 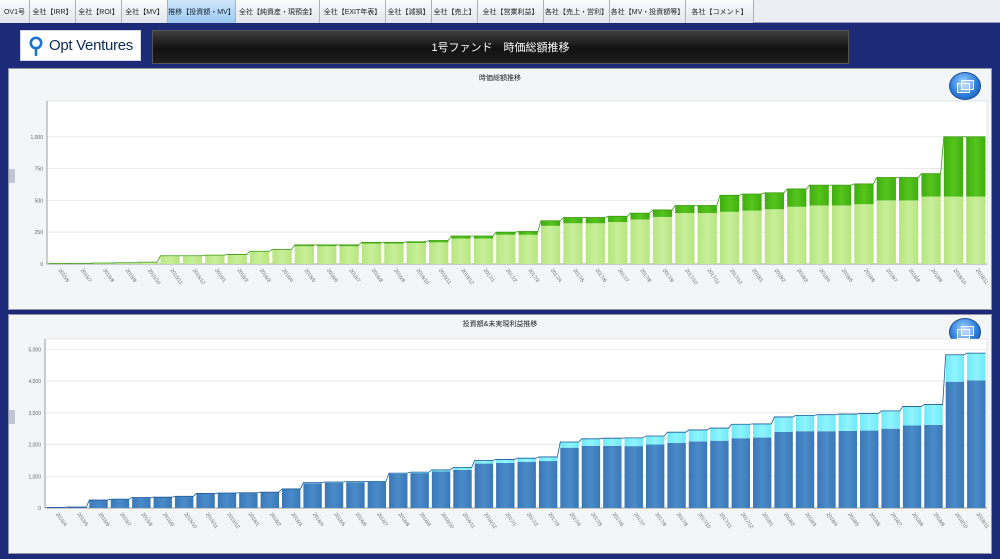 I want to click on tab-7: 全社【EXIT年表】, so click(x=353, y=11).